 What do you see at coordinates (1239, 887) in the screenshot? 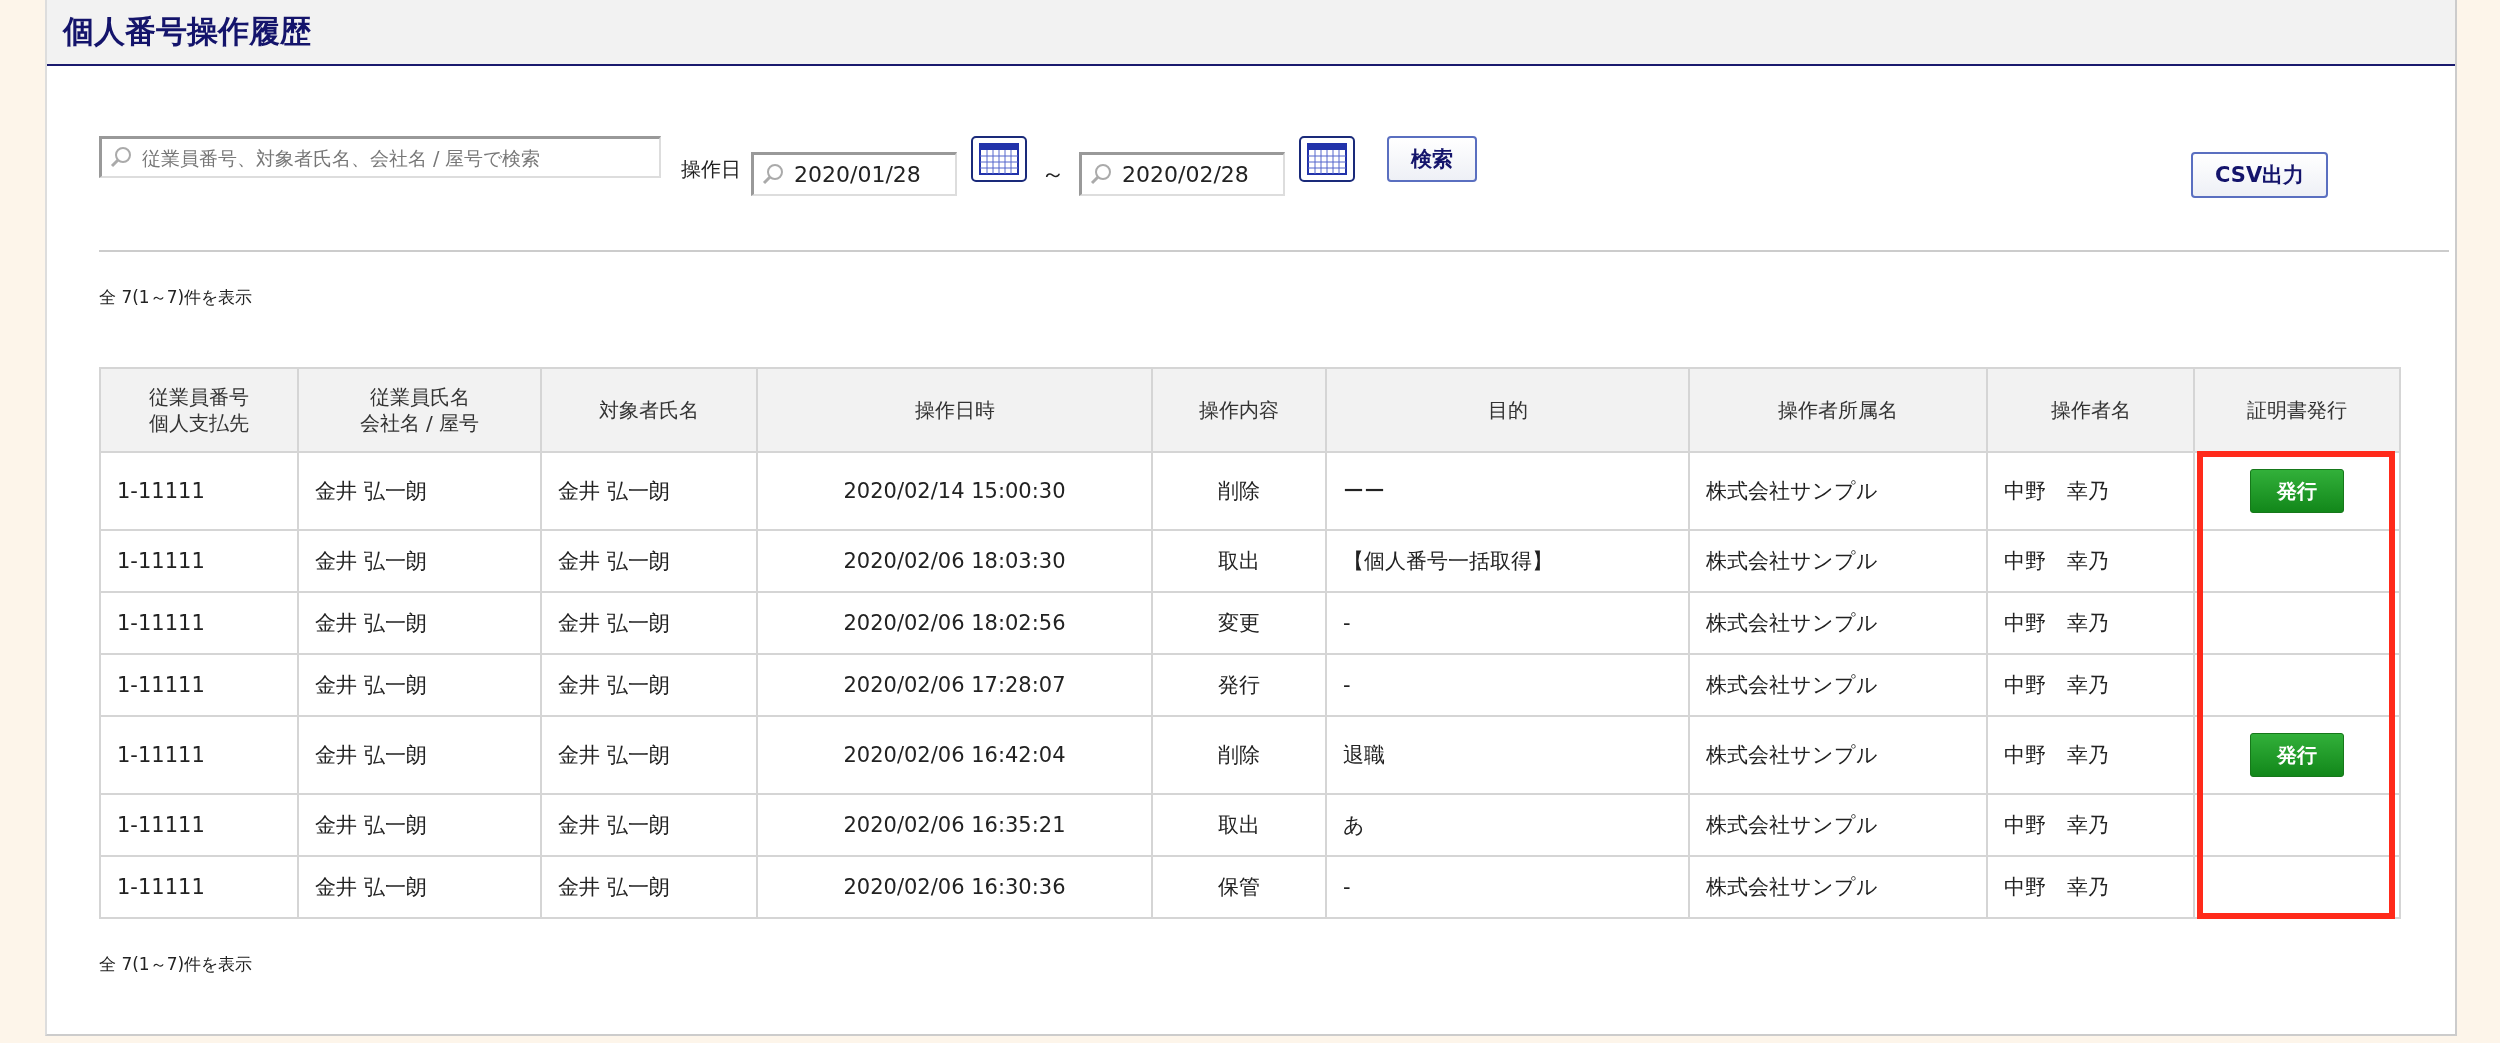
I see `table-cell: 保管` at bounding box center [1239, 887].